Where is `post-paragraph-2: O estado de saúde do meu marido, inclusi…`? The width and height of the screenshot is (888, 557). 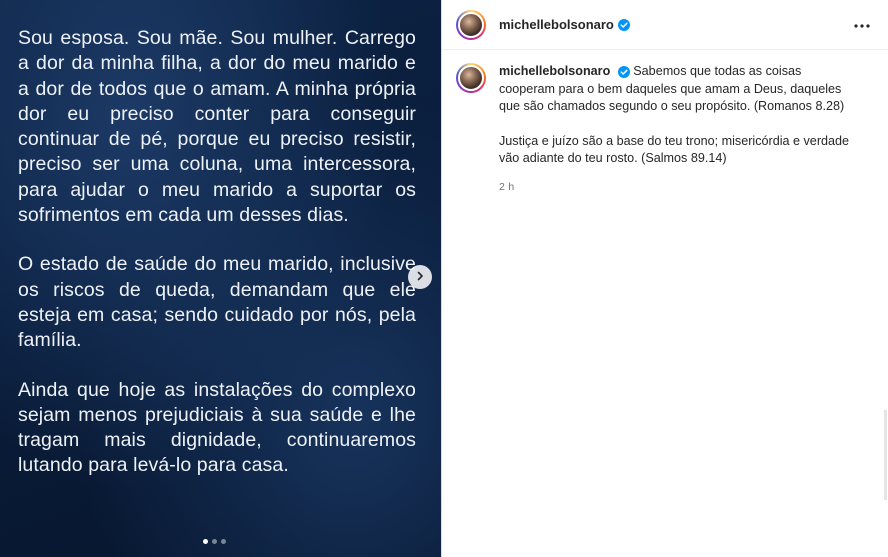
post-paragraph-2: O estado de saúde do meu marido, inclusi… is located at coordinates (217, 302).